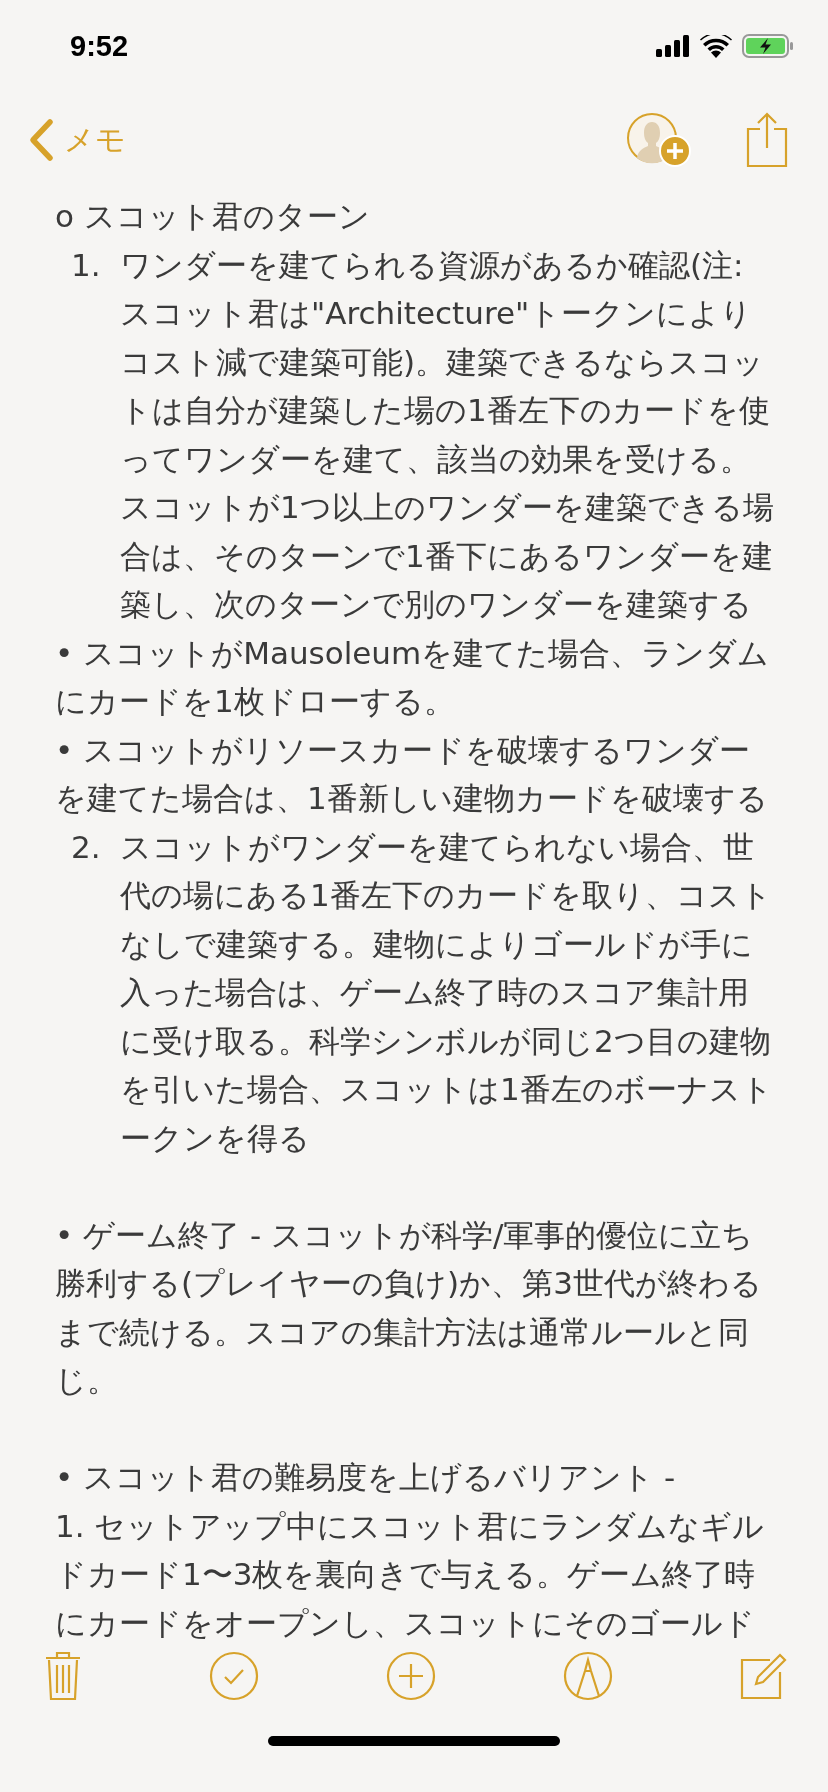 The image size is (828, 1792). Describe the element at coordinates (659, 140) in the screenshot. I see `add-person-icon` at that location.